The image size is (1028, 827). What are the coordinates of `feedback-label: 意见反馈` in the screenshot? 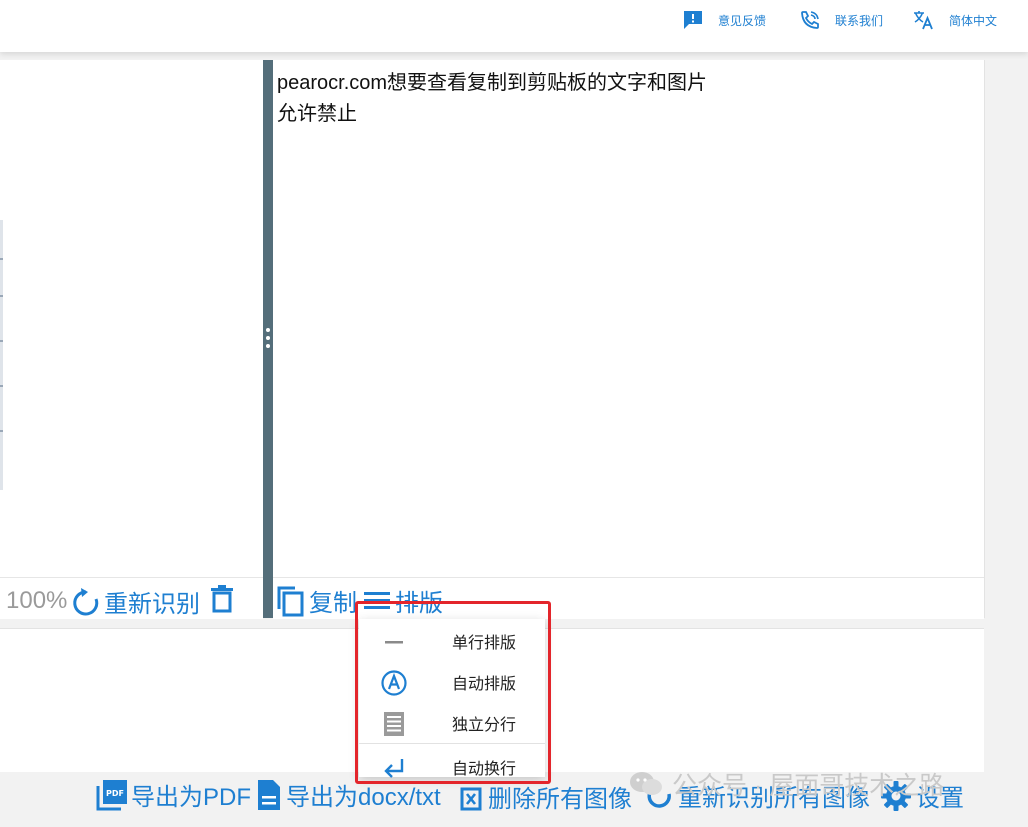 It's located at (742, 20).